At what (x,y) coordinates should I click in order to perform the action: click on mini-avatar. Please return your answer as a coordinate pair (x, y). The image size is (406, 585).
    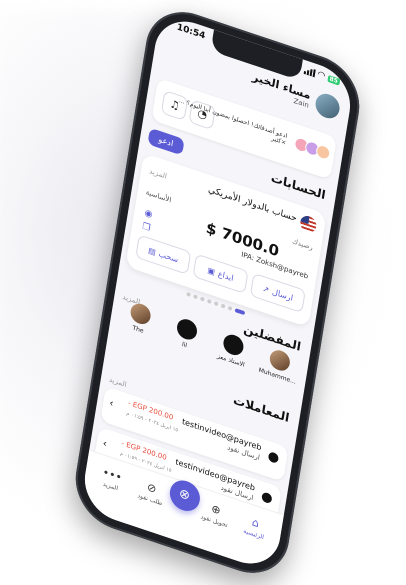
    Looking at the image, I should click on (323, 152).